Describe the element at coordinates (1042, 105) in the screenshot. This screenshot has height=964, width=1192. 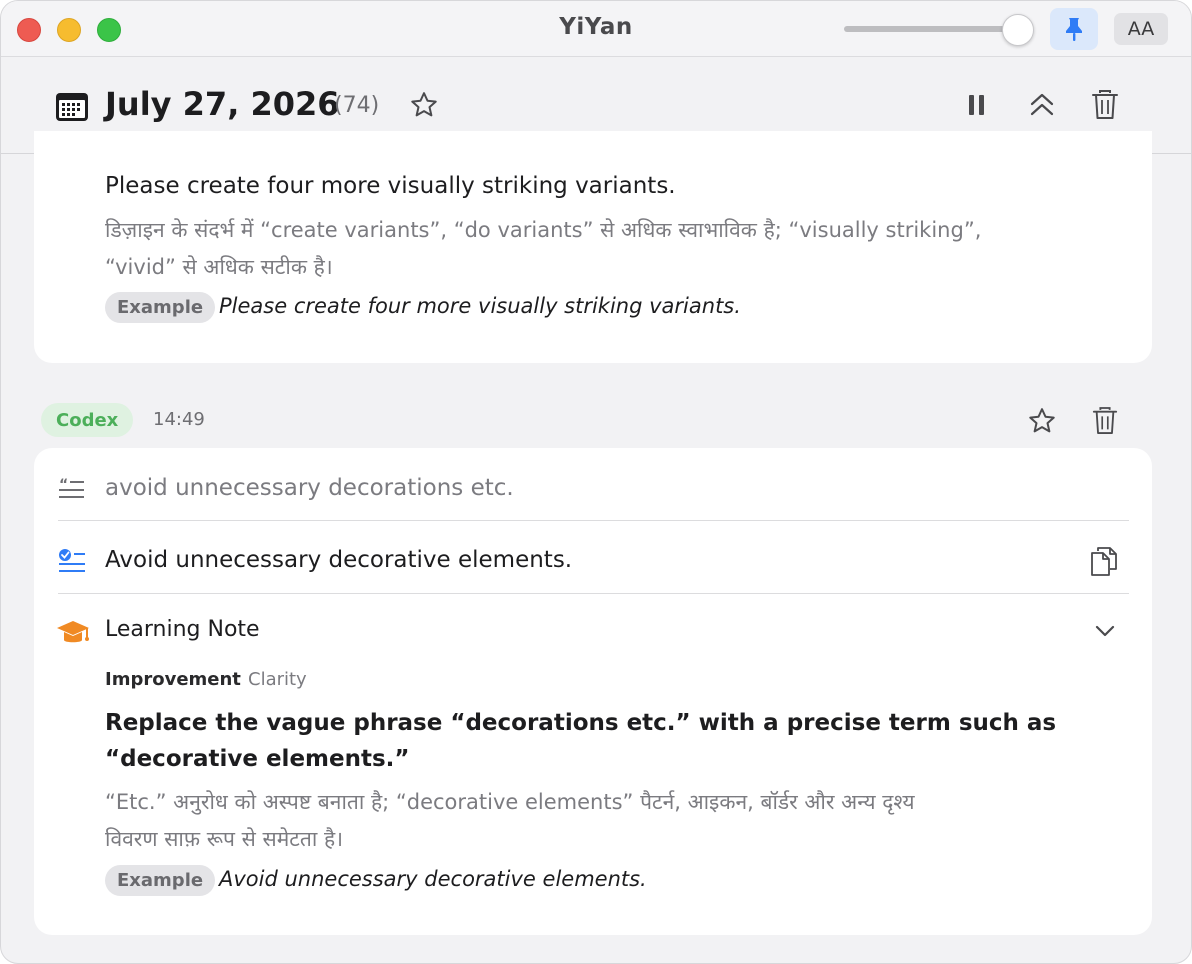
I see `chevron-double-up-icon` at that location.